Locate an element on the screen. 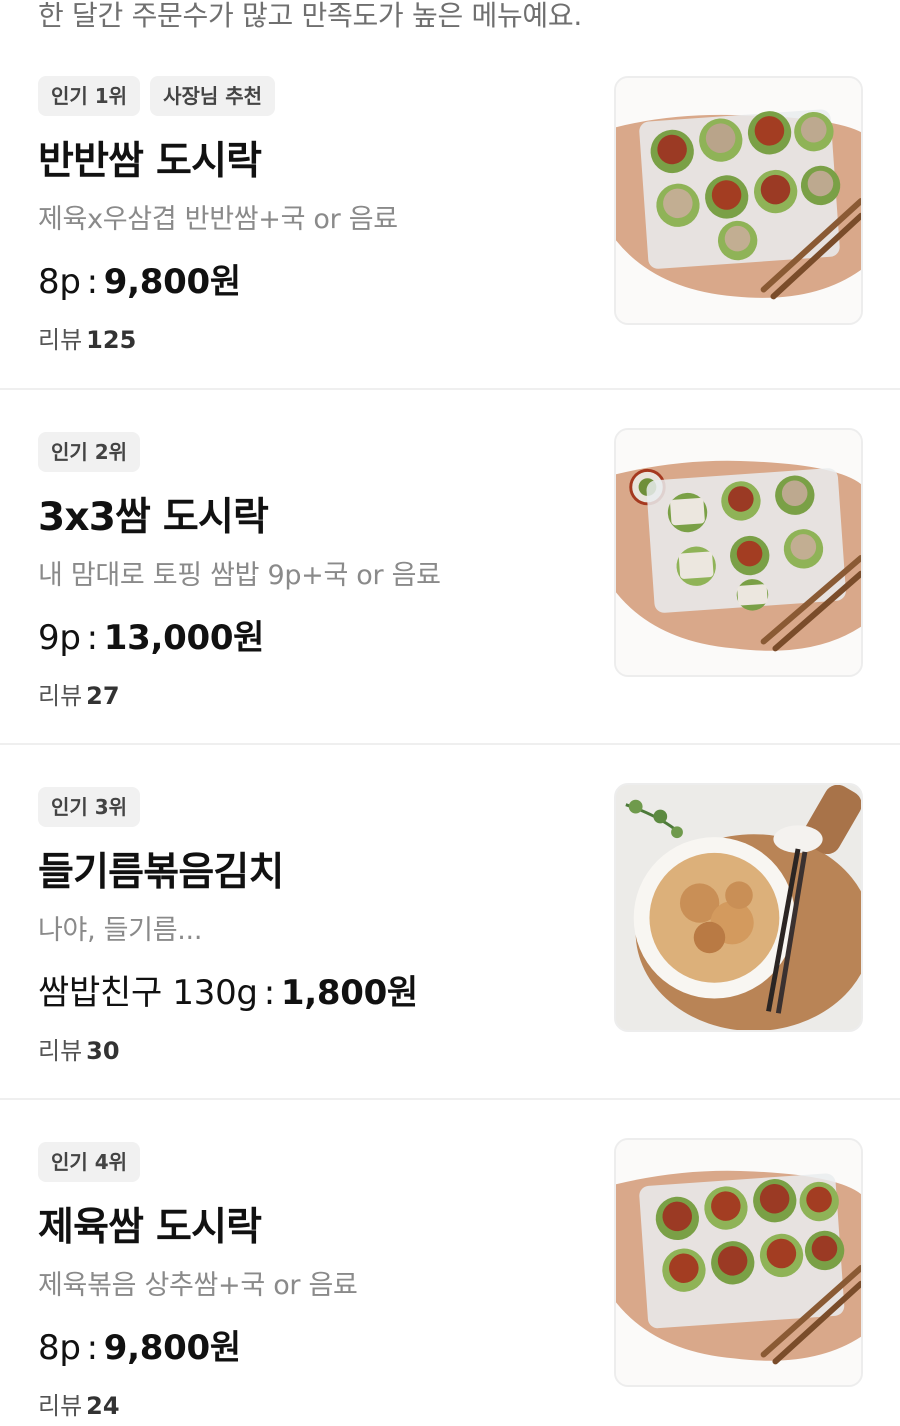 The width and height of the screenshot is (900, 1426). review-number: 27 is located at coordinates (103, 696).